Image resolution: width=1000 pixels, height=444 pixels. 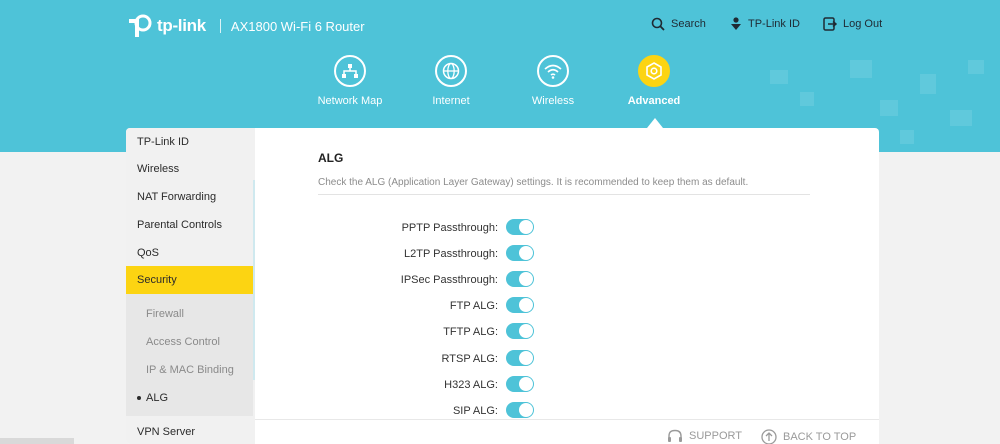 What do you see at coordinates (658, 24) in the screenshot?
I see `search-icon` at bounding box center [658, 24].